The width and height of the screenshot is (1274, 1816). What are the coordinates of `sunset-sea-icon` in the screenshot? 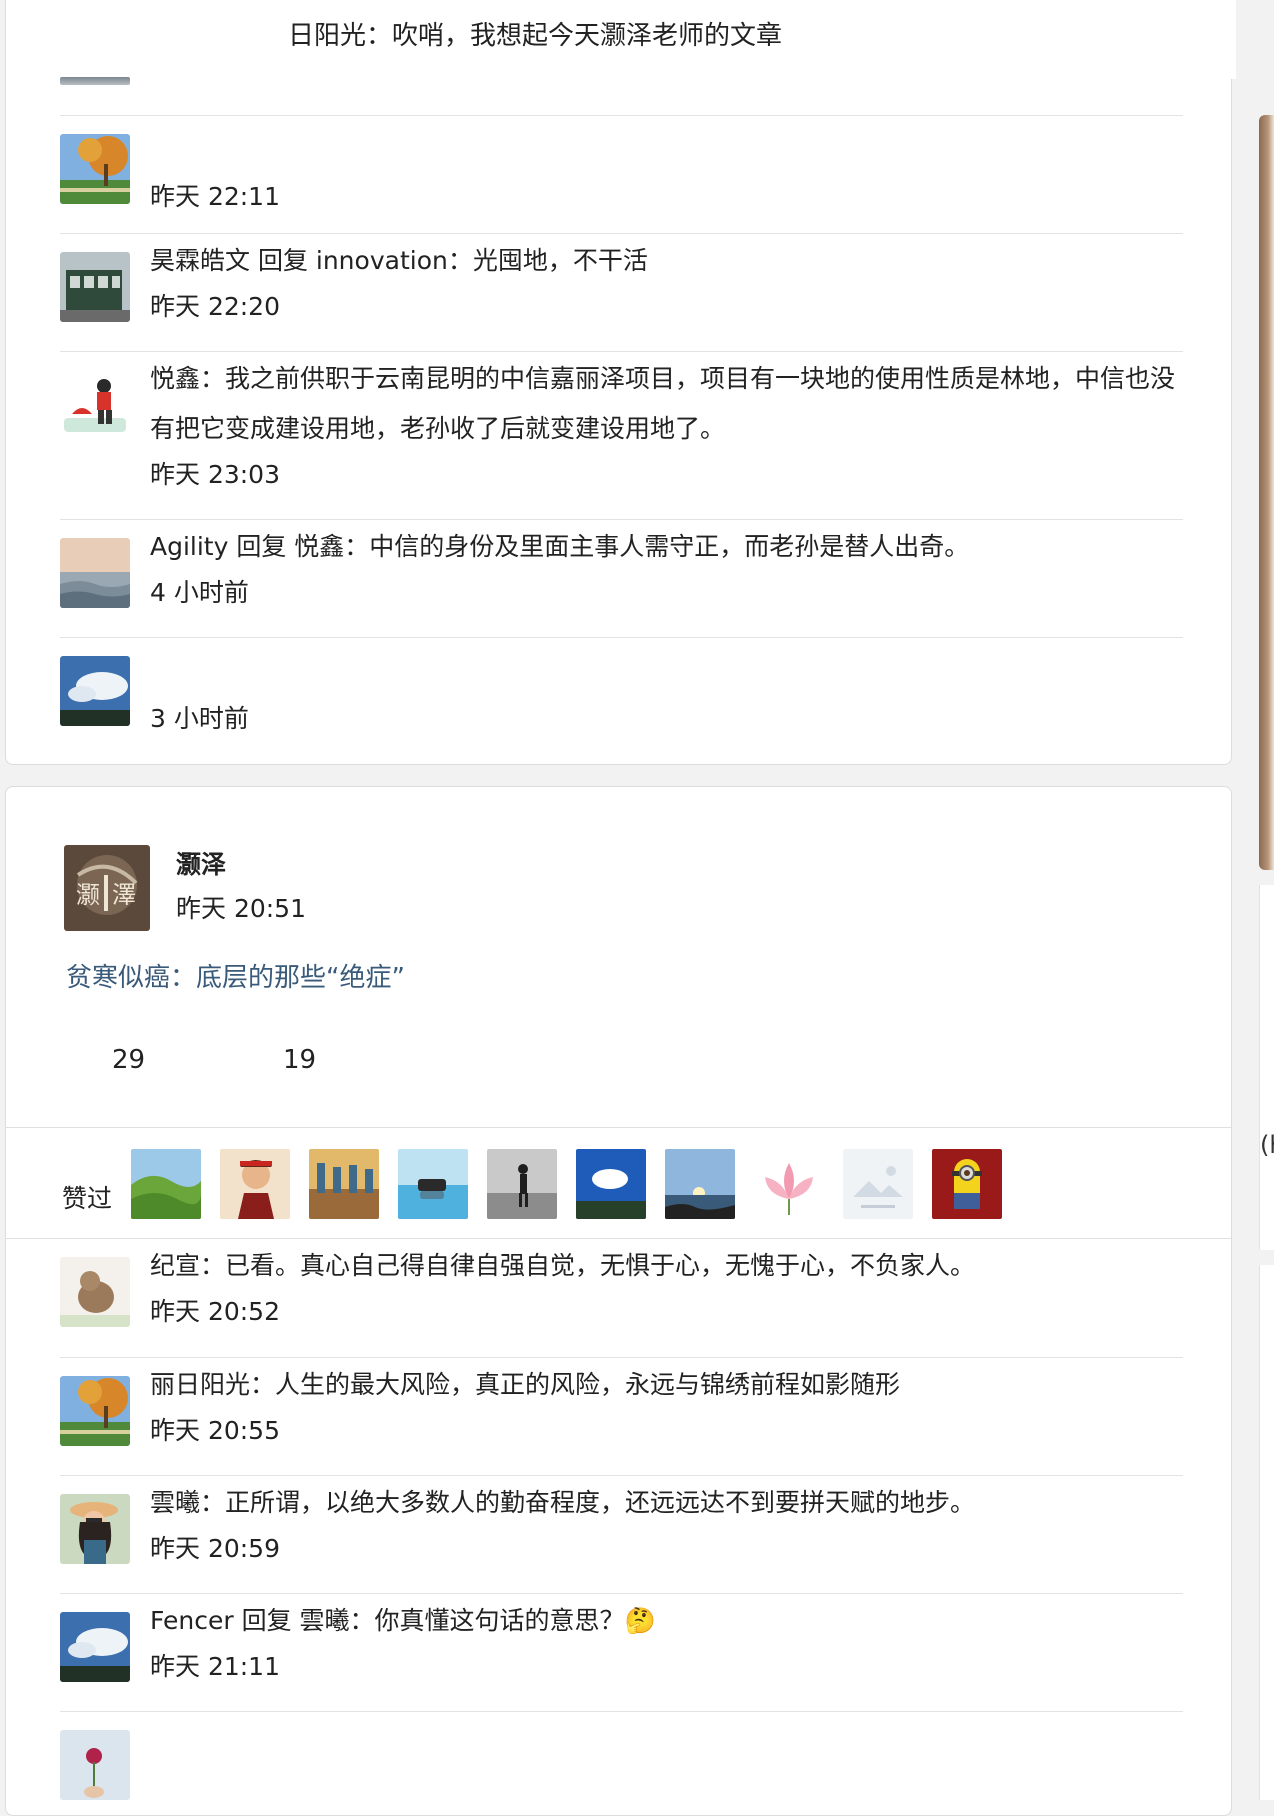 It's located at (700, 1184).